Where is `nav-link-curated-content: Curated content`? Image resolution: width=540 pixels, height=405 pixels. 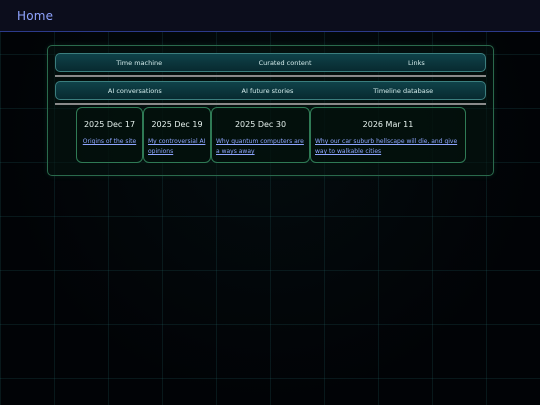 nav-link-curated-content: Curated content is located at coordinates (285, 63).